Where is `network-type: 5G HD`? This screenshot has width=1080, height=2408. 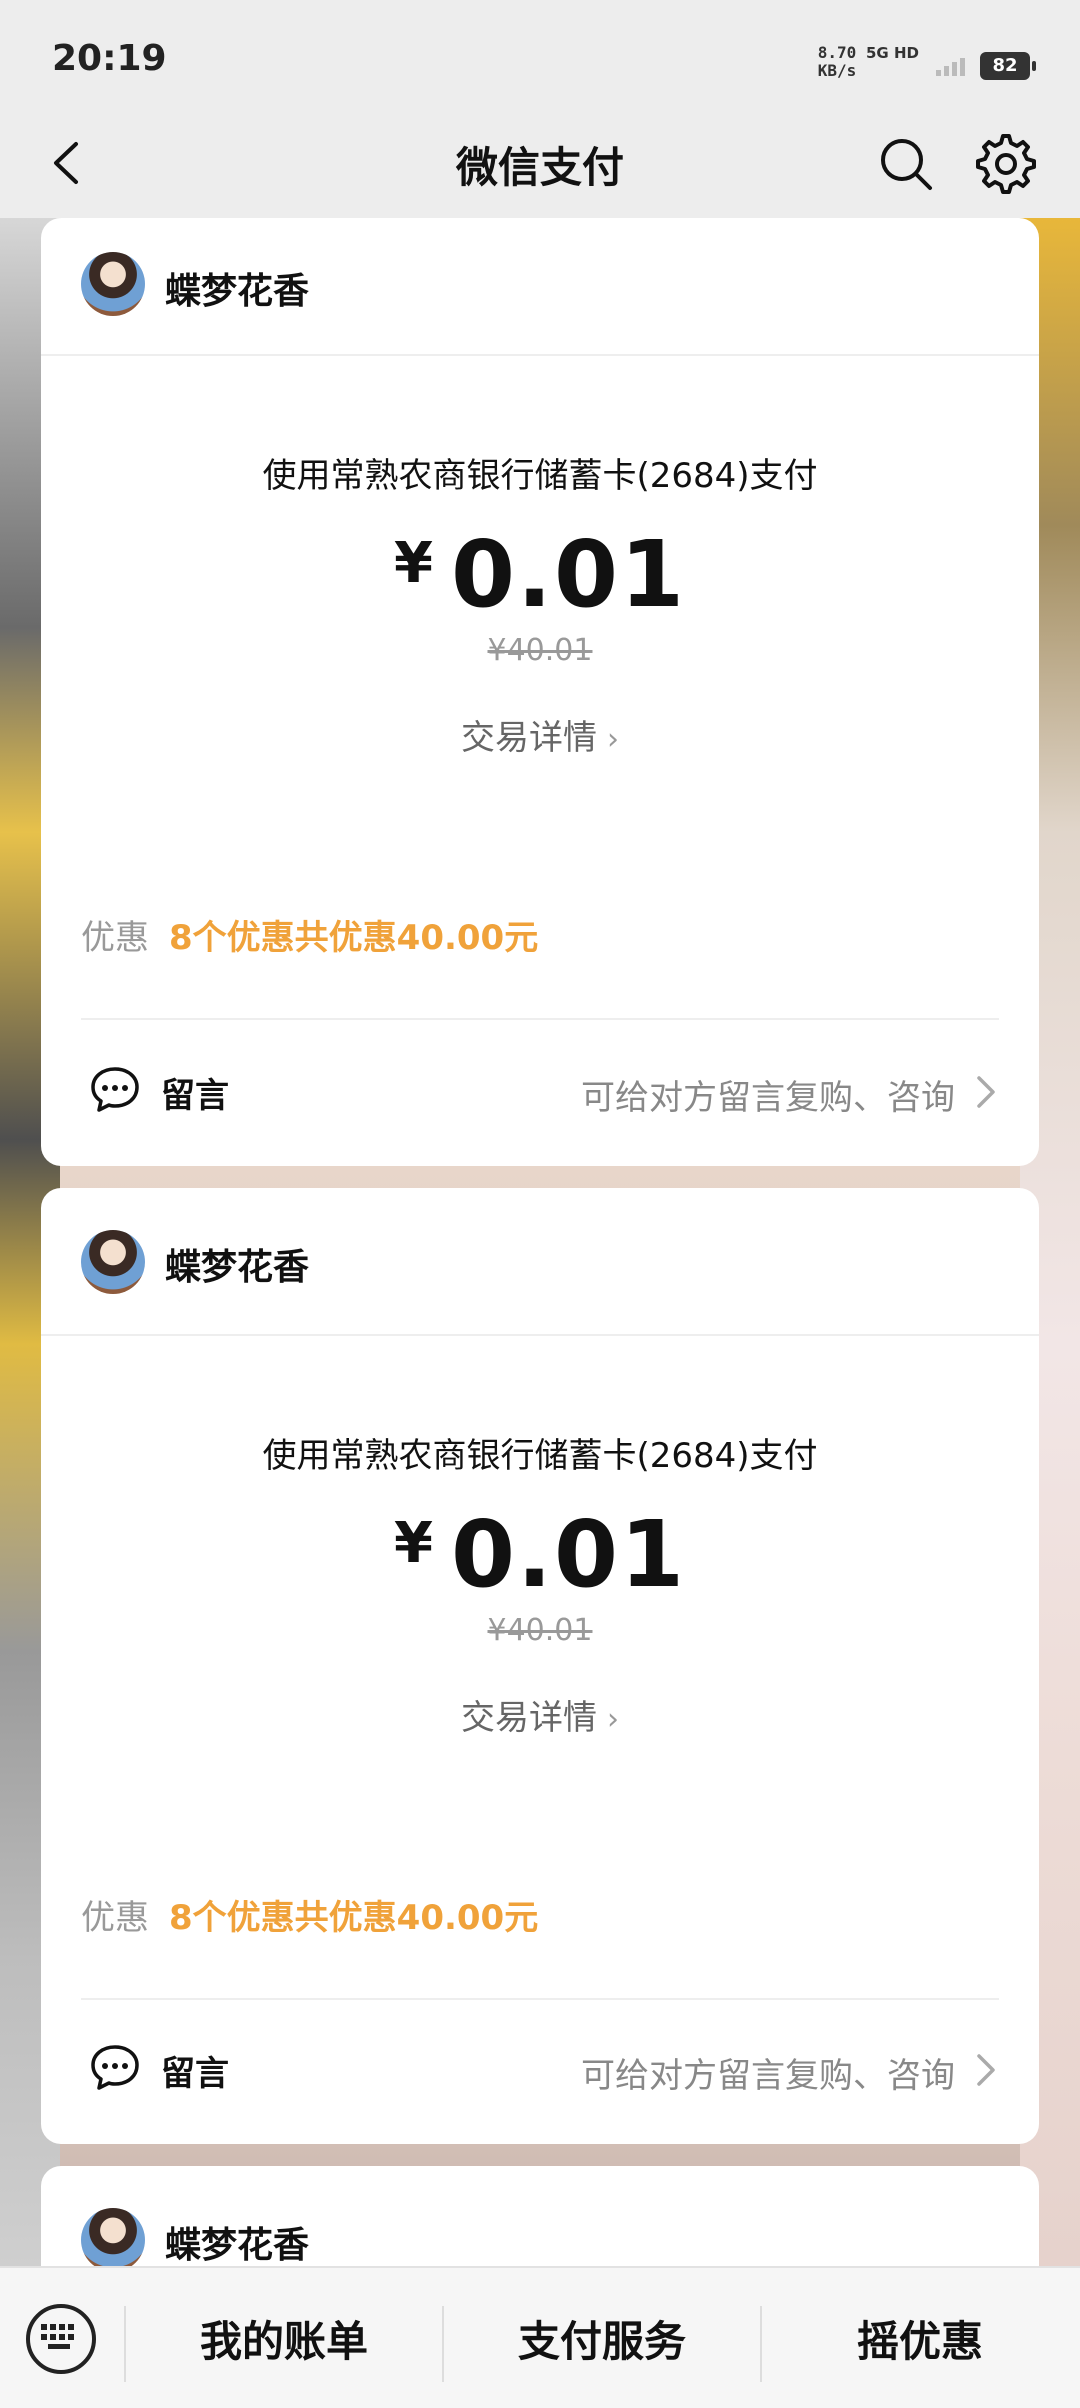
network-type: 5G HD is located at coordinates (892, 53).